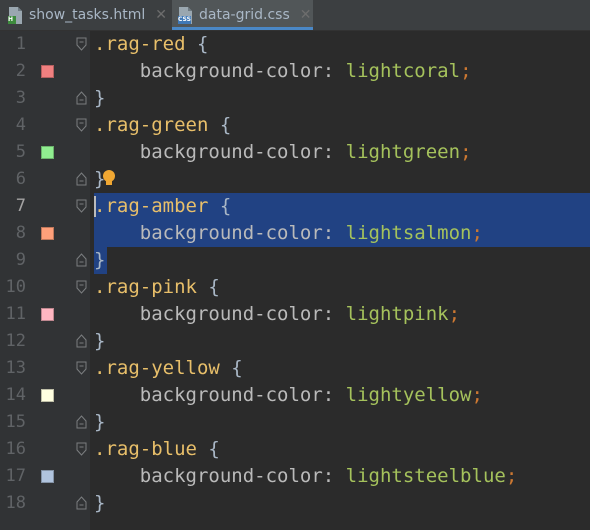 This screenshot has width=590, height=530. What do you see at coordinates (15, 476) in the screenshot?
I see `line-number: 17` at bounding box center [15, 476].